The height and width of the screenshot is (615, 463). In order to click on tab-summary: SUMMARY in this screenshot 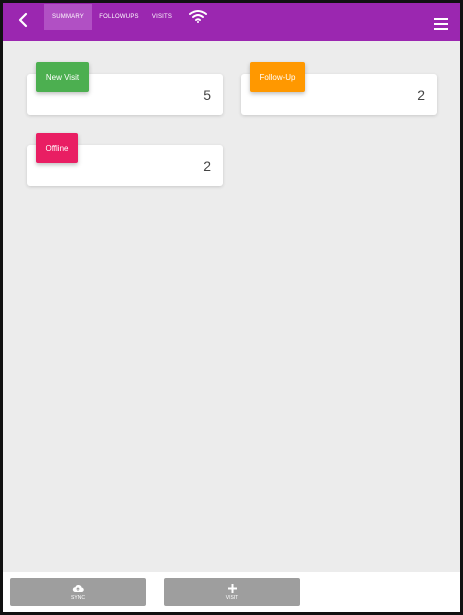, I will do `click(68, 17)`.